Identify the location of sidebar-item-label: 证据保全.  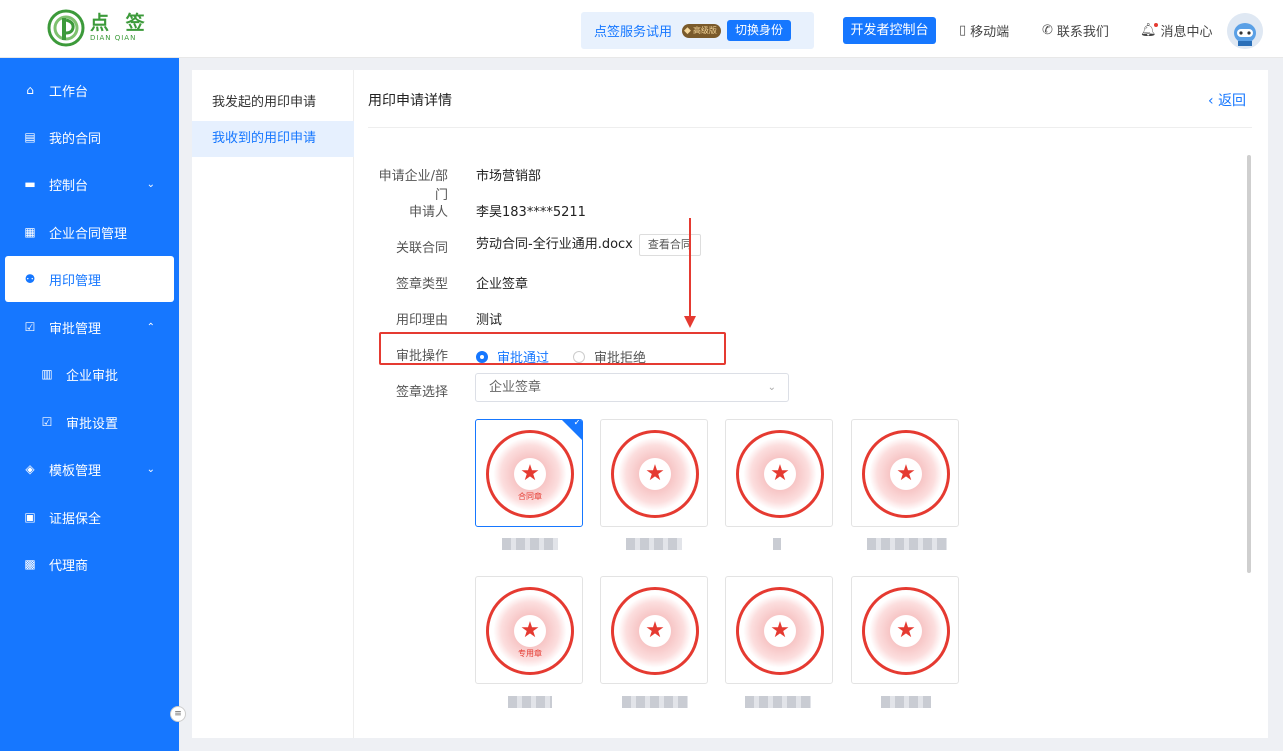
(75, 519).